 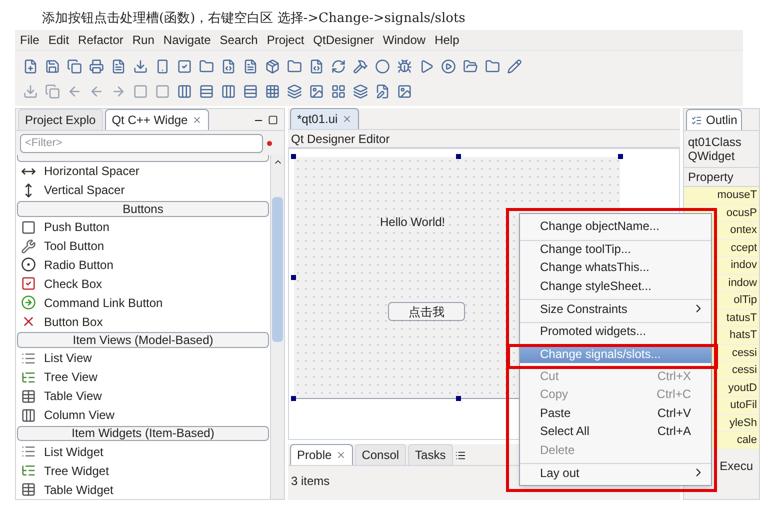 What do you see at coordinates (143, 396) in the screenshot?
I see `widget-item: Table View` at bounding box center [143, 396].